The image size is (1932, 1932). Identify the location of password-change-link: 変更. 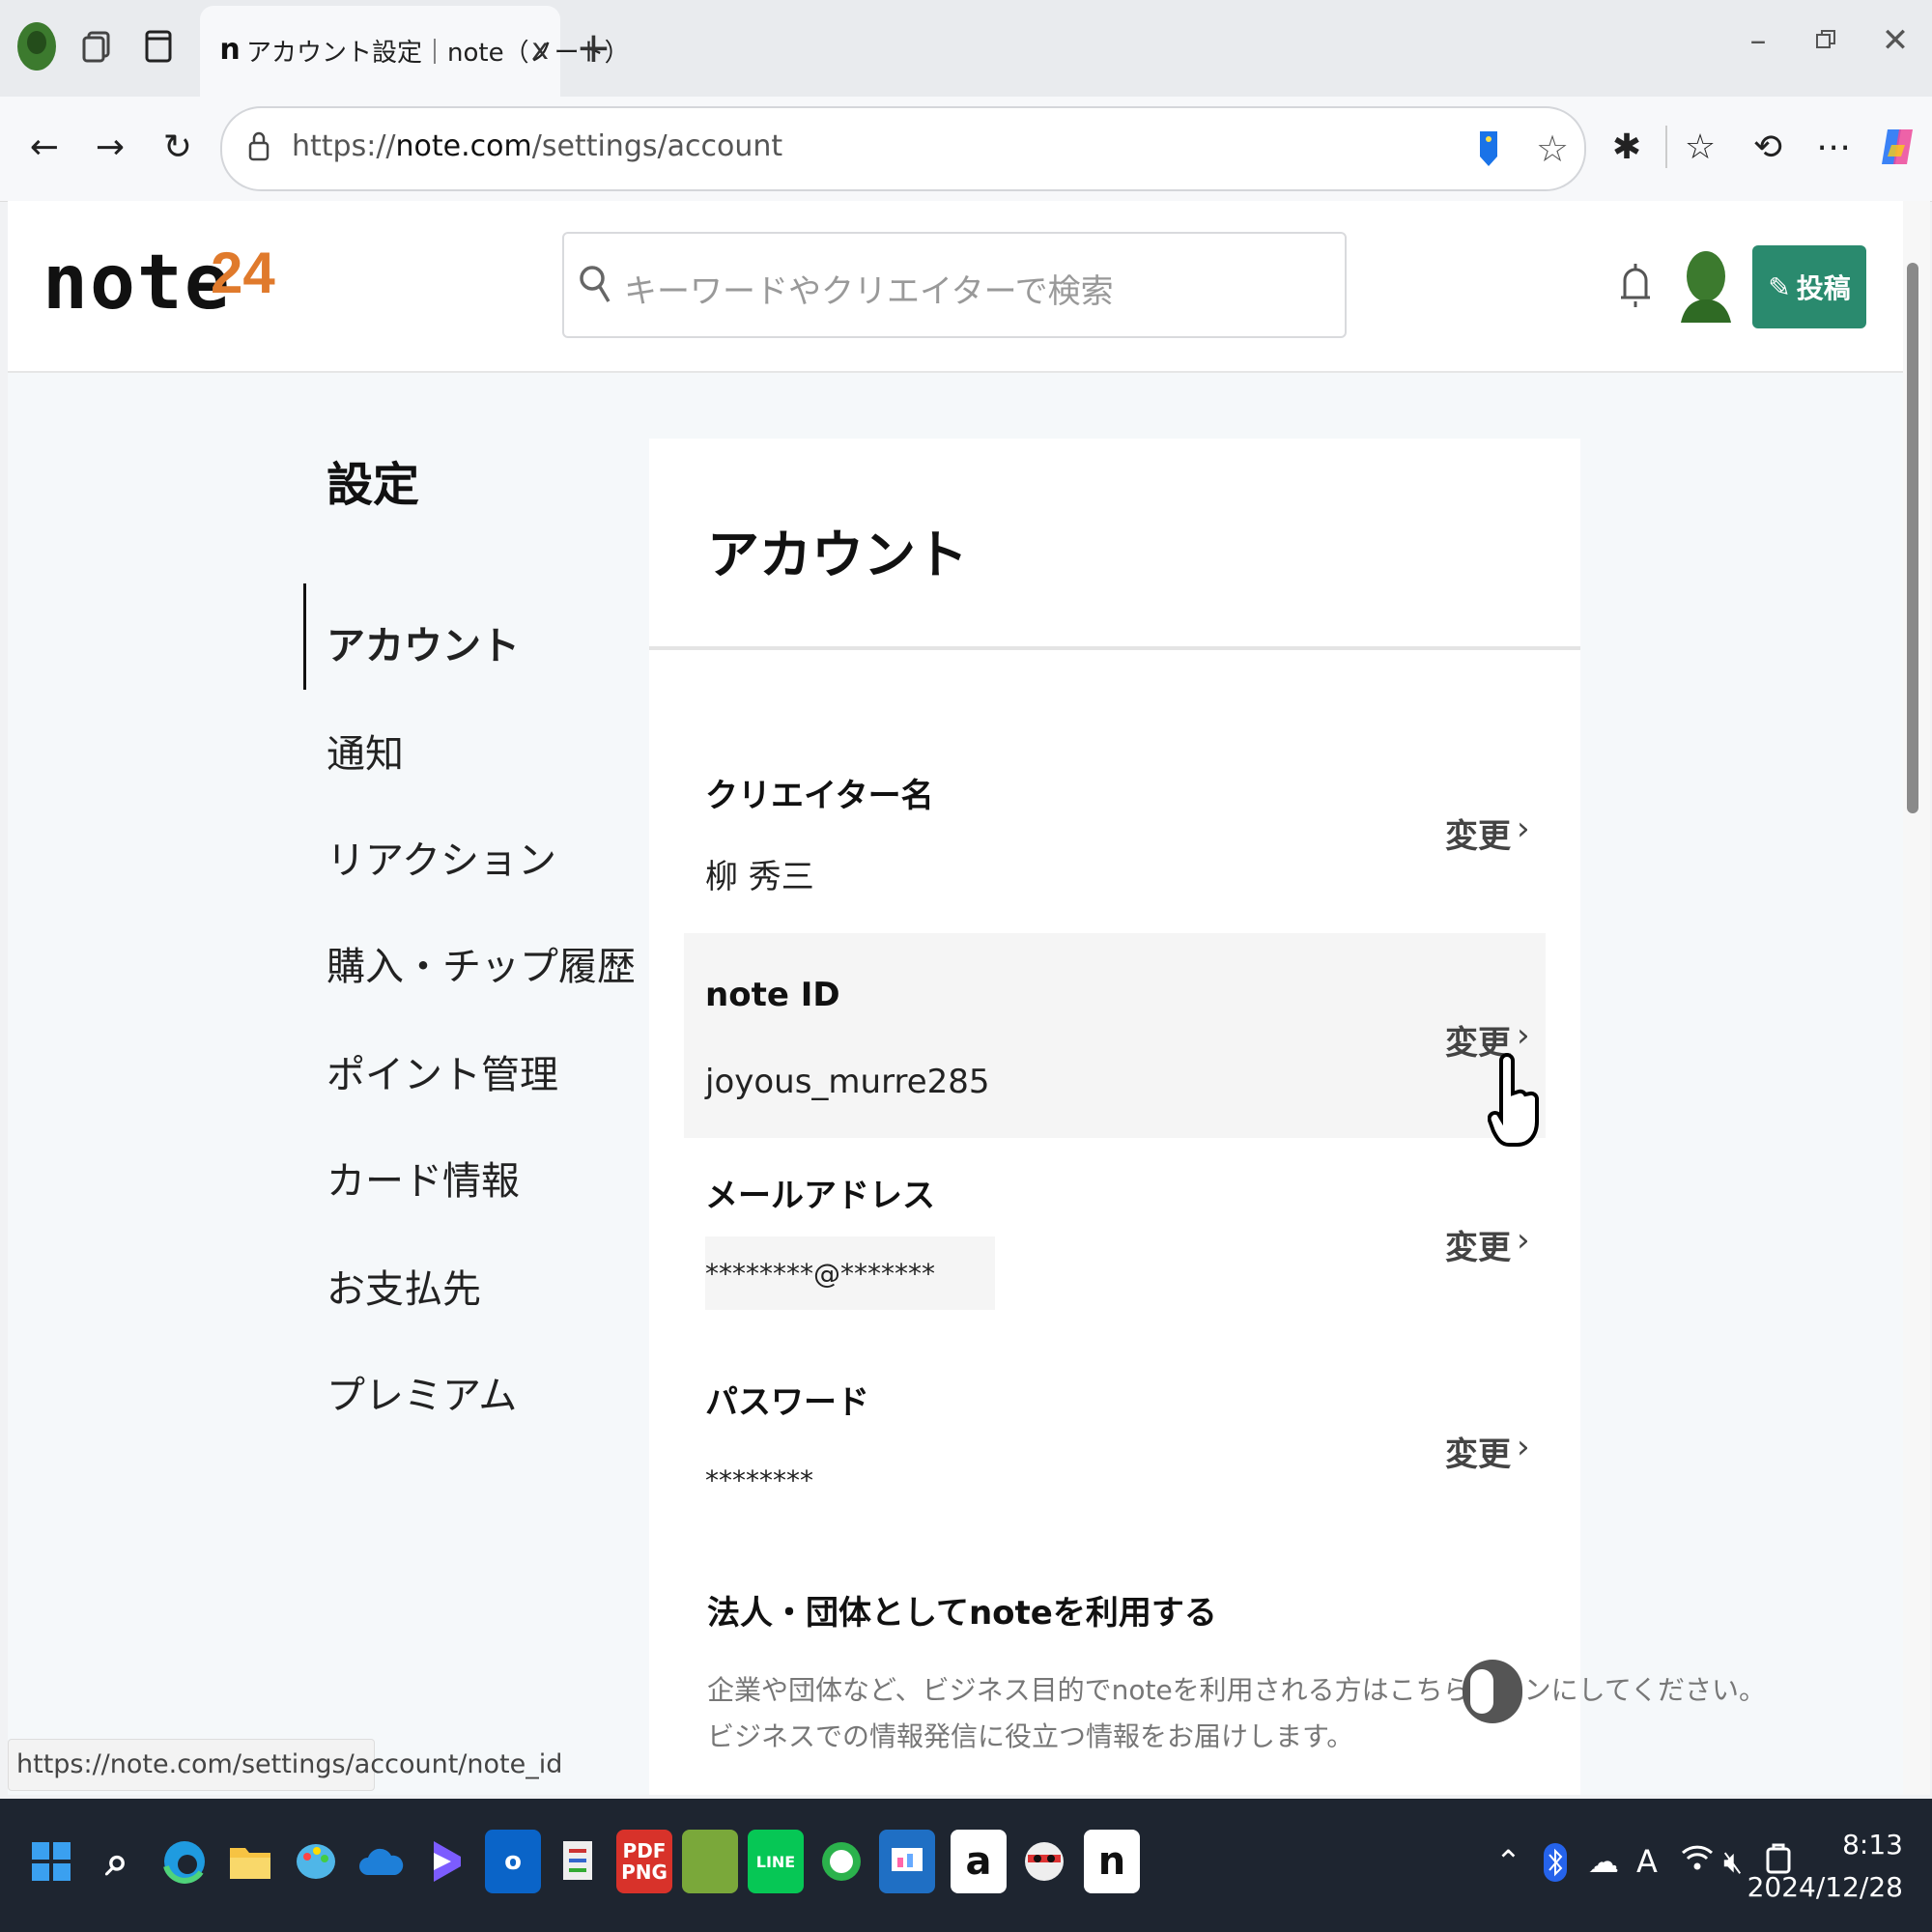
(1478, 1451).